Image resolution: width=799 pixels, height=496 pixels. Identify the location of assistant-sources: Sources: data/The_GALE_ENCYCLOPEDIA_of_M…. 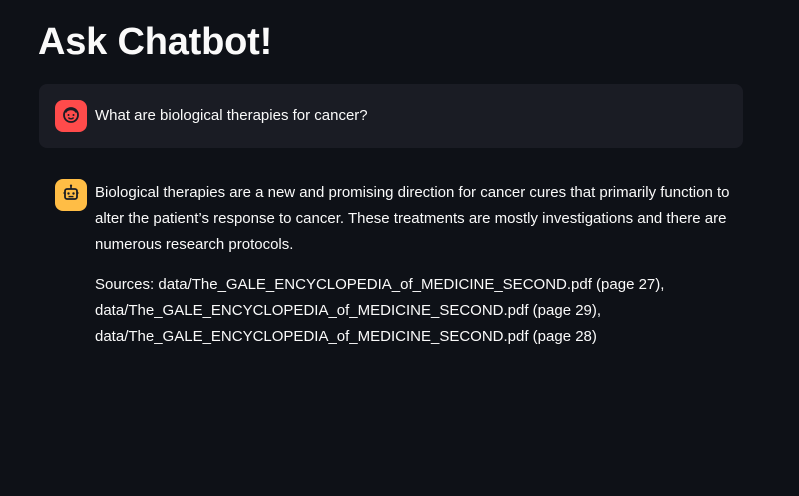
(419, 311).